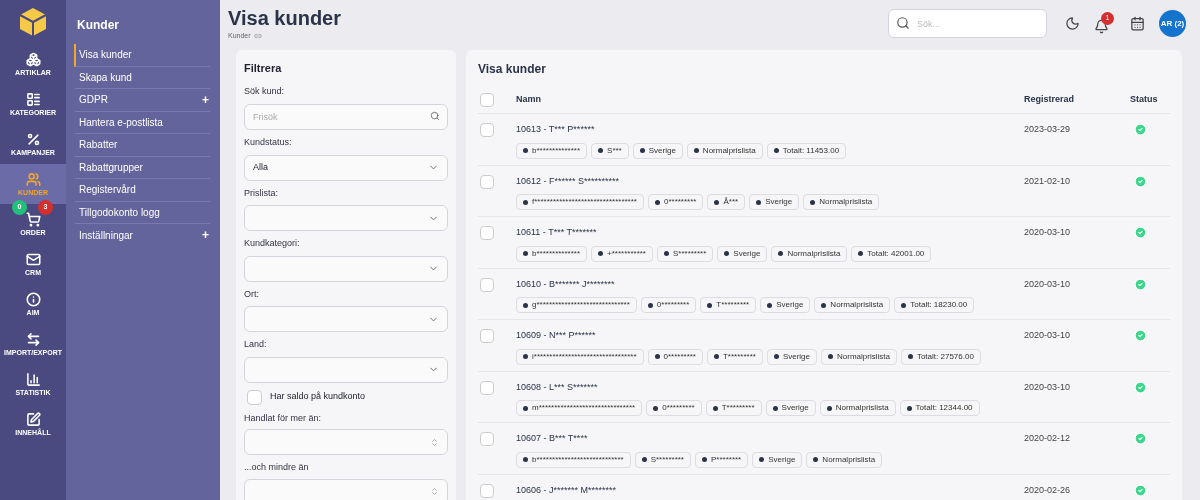 Image resolution: width=1200 pixels, height=500 pixels. I want to click on customer-name: 10610 - B******* J********, so click(770, 284).